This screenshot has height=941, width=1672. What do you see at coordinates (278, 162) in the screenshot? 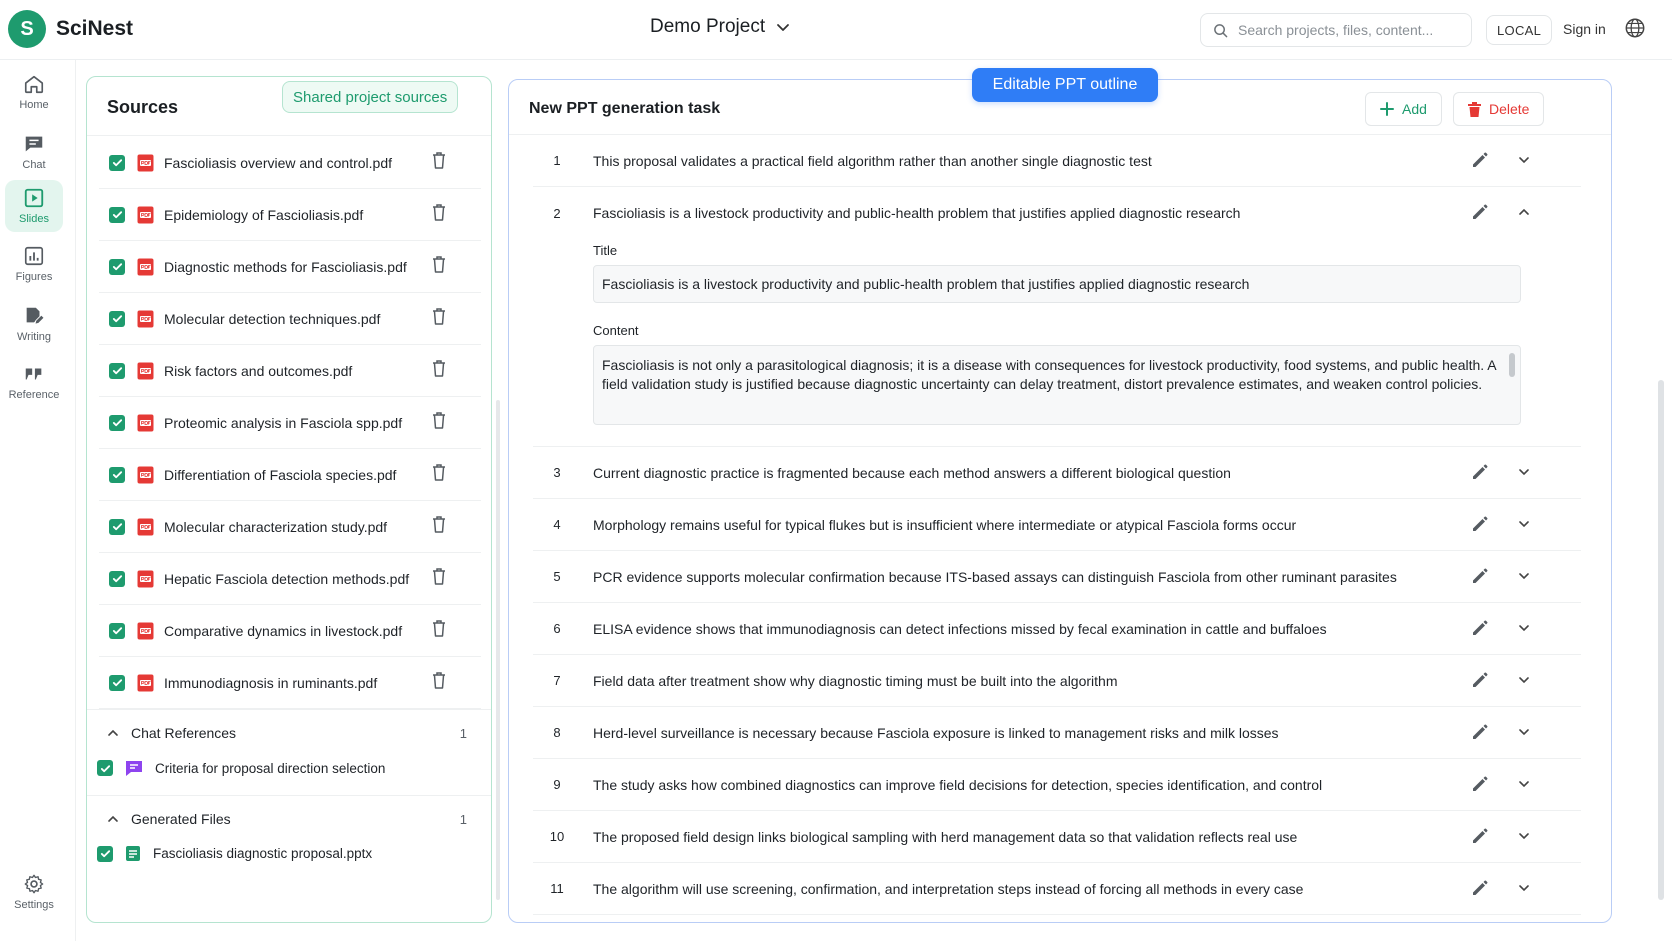
I see `source-file-name: Fascioliasis overview and control.pdf` at bounding box center [278, 162].